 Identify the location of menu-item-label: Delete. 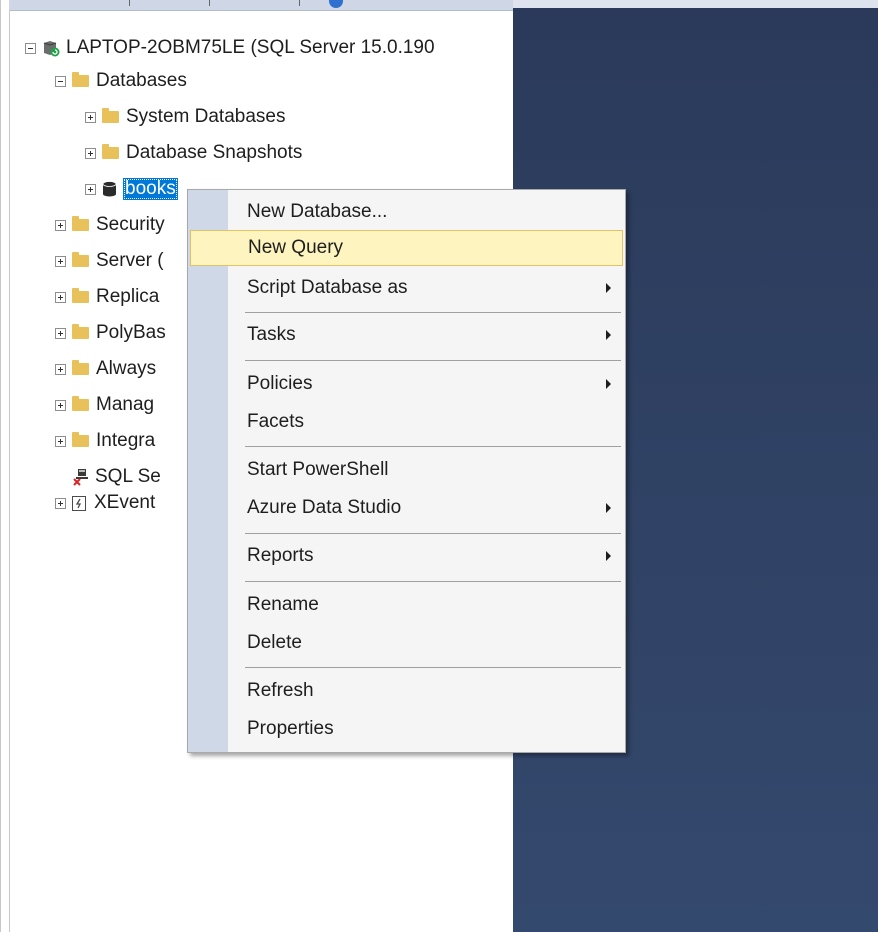
(274, 642).